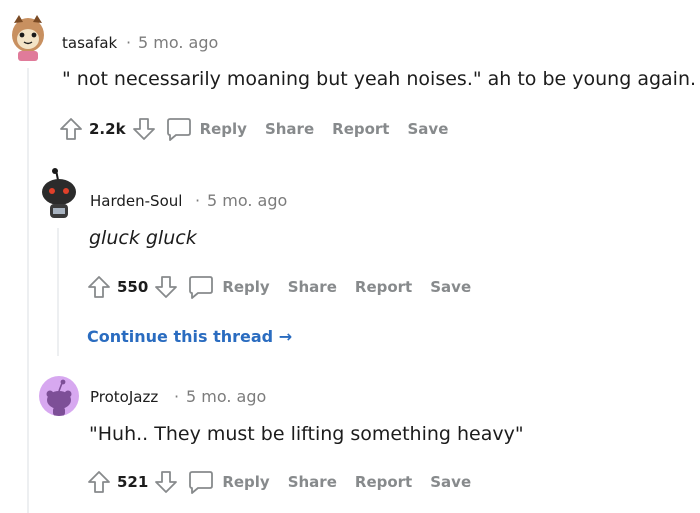  I want to click on thread-line-main, so click(28, 290).